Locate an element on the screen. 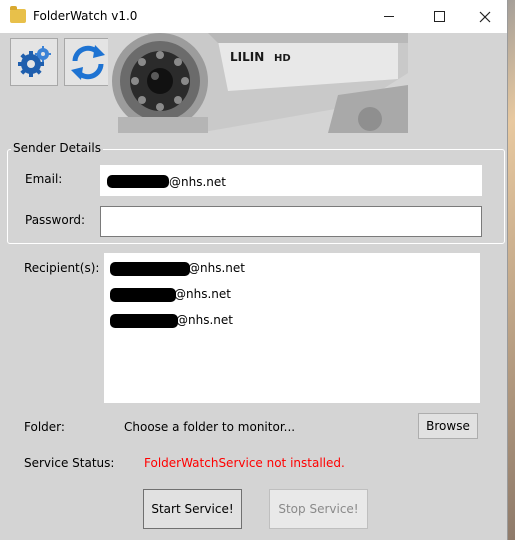 This screenshot has width=515, height=540. minimize-button is located at coordinates (389, 16).